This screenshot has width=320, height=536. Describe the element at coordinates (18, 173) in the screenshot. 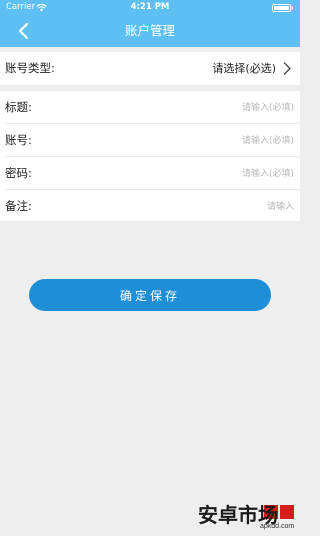

I see `password-label: 密码:` at that location.